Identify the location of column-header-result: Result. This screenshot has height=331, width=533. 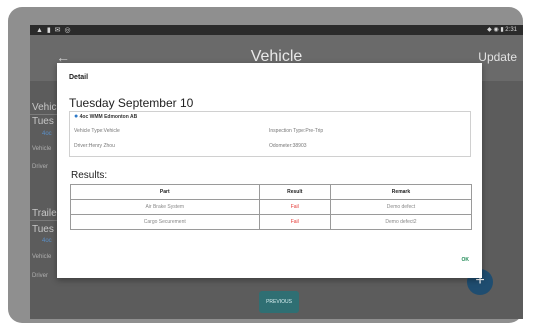
(294, 192).